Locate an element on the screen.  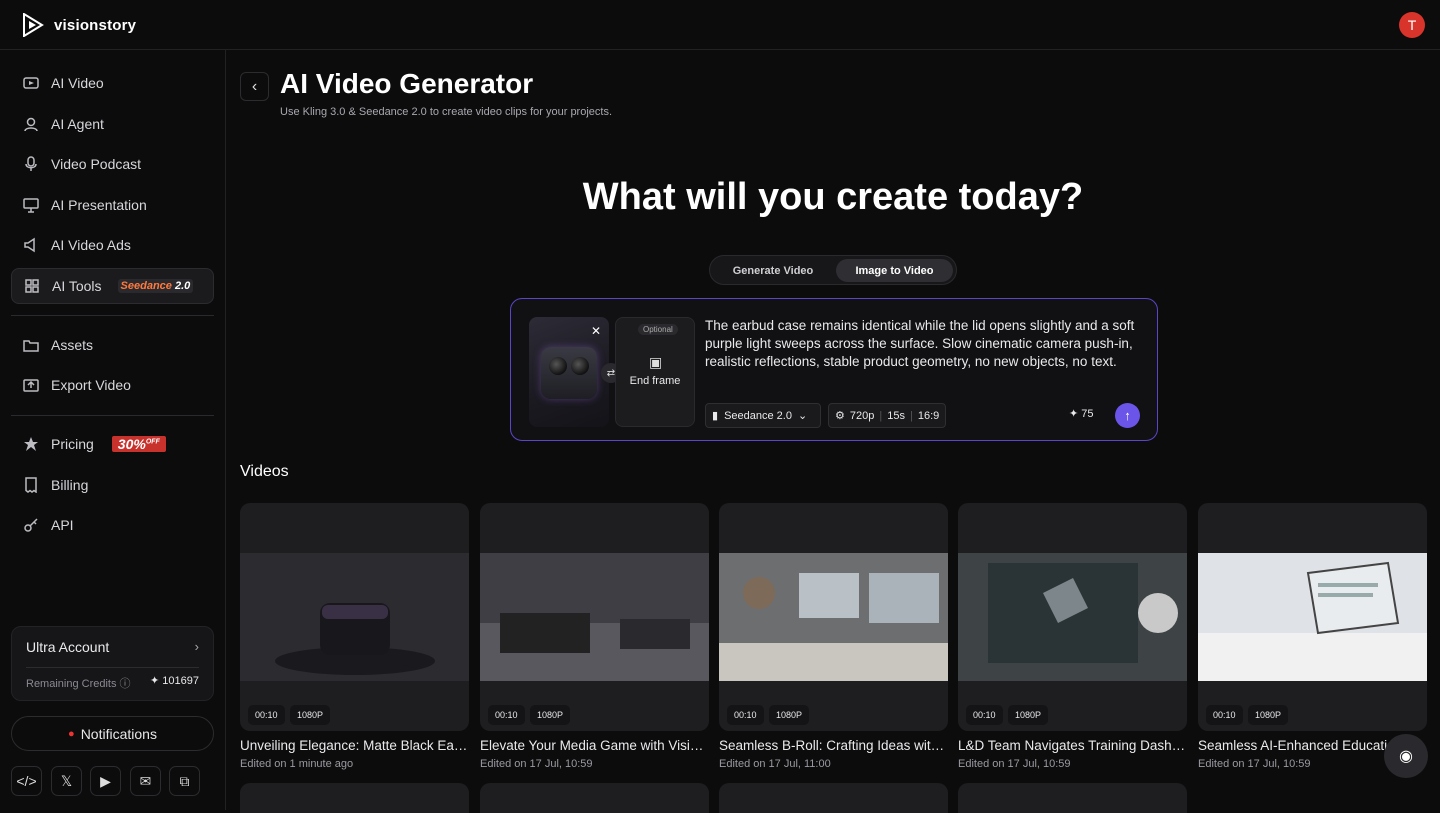
tab-generate-video: Generate Video is located at coordinates (773, 270).